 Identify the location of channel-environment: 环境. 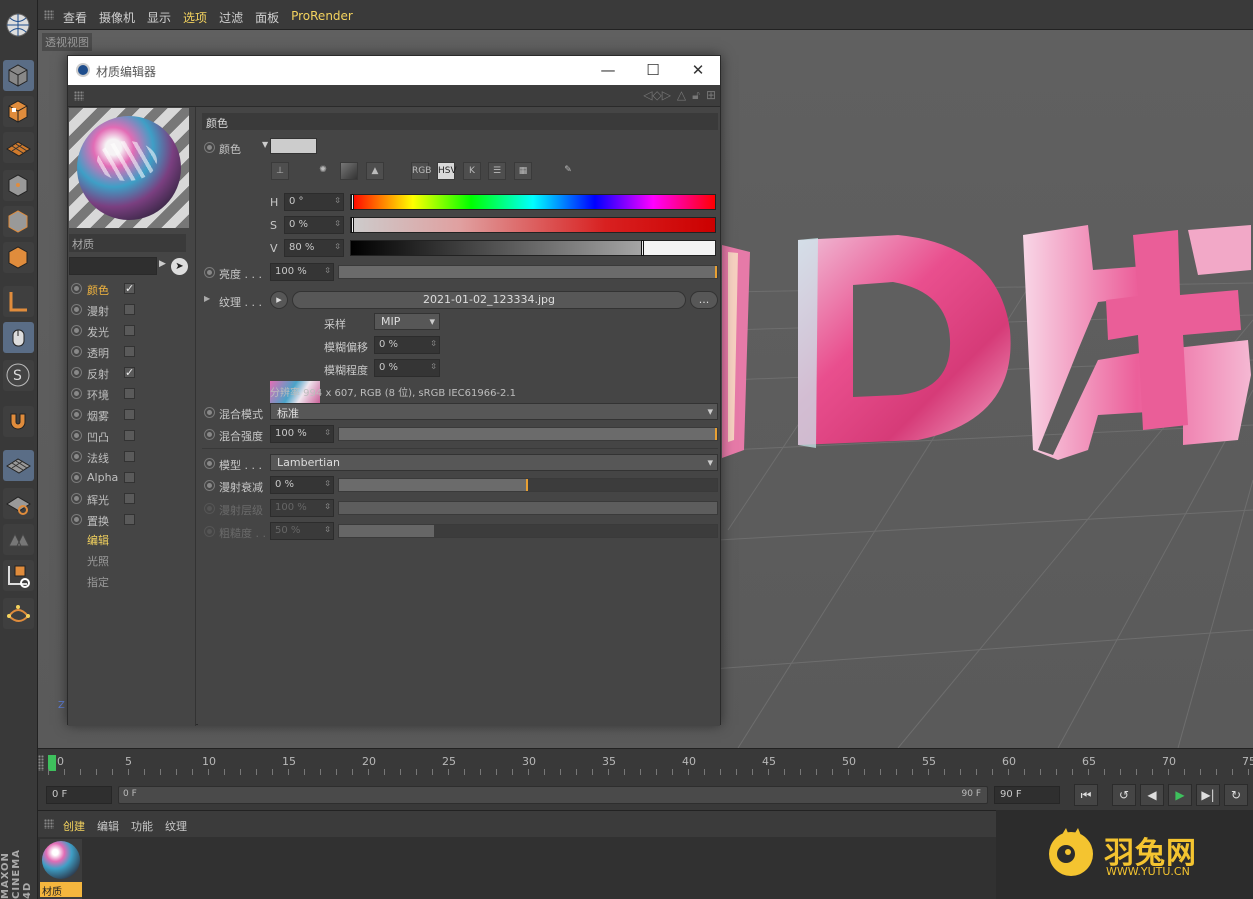
(131, 394).